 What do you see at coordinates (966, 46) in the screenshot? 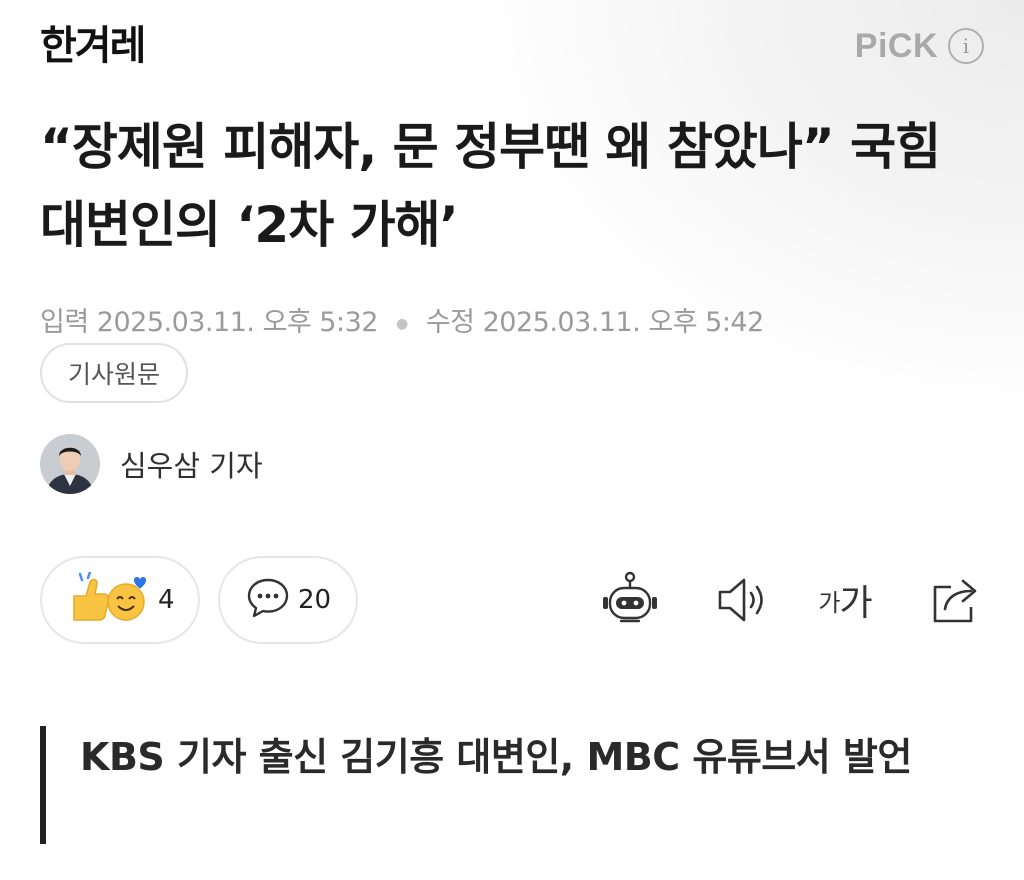
I see `info-icon: i` at bounding box center [966, 46].